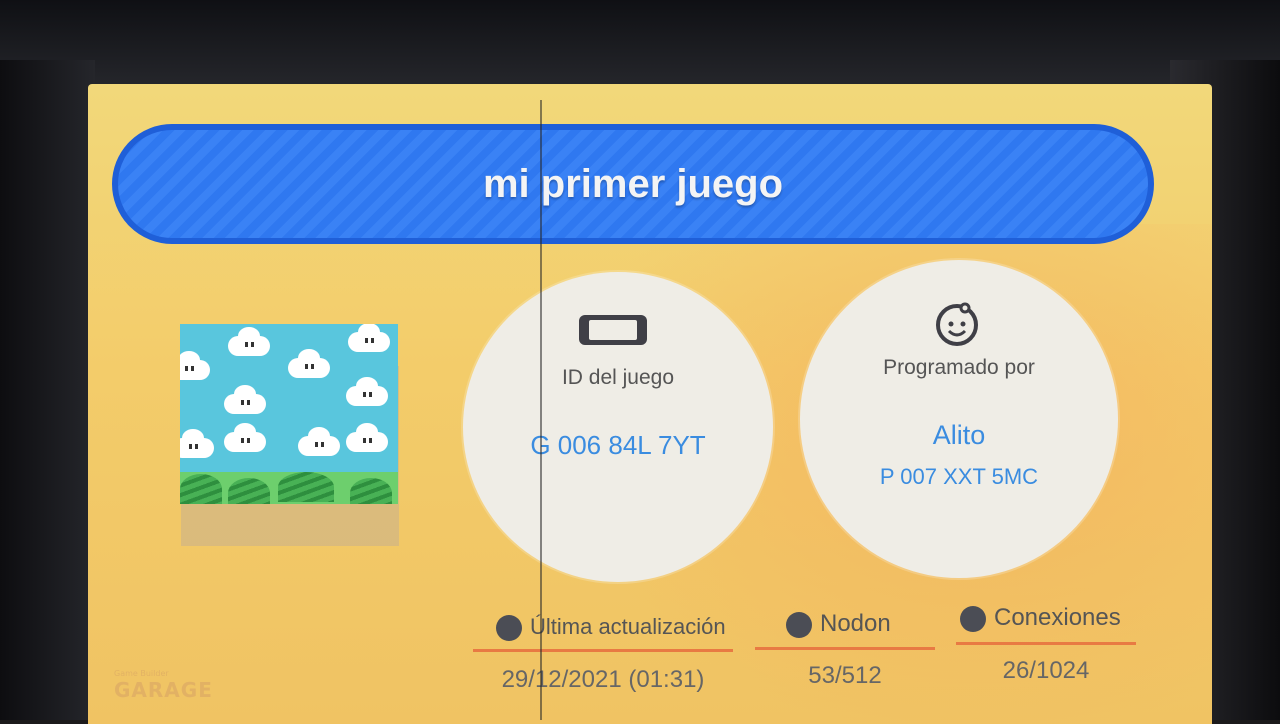 The image size is (1280, 724). I want to click on game-title-banner: mi primer juego, so click(633, 184).